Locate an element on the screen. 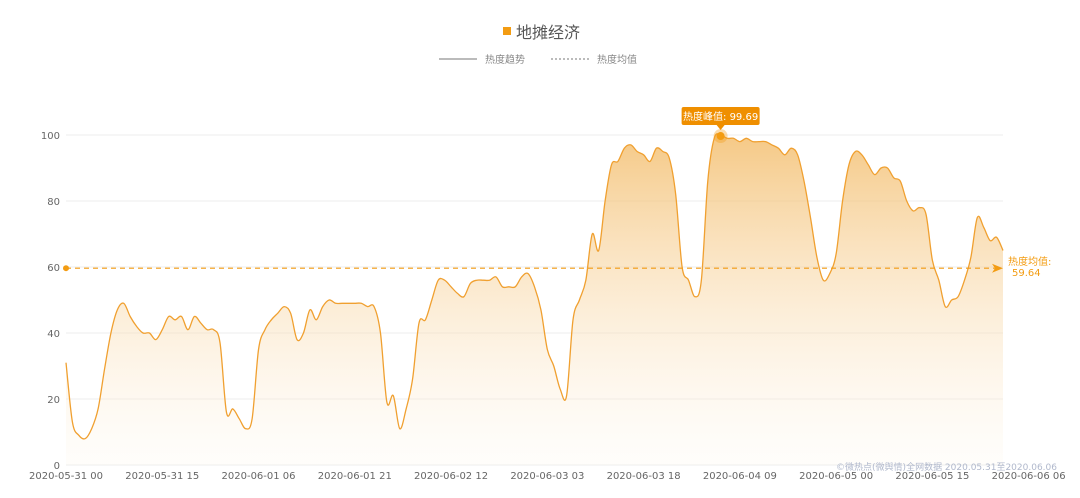 The width and height of the screenshot is (1080, 498). chart-title: 地摊经济 is located at coordinates (541, 32).